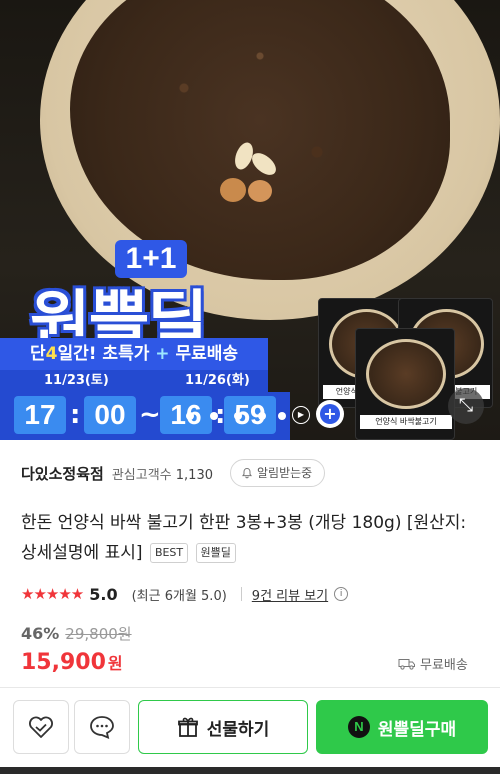 The height and width of the screenshot is (774, 500). What do you see at coordinates (330, 414) in the screenshot?
I see `add-icon` at bounding box center [330, 414].